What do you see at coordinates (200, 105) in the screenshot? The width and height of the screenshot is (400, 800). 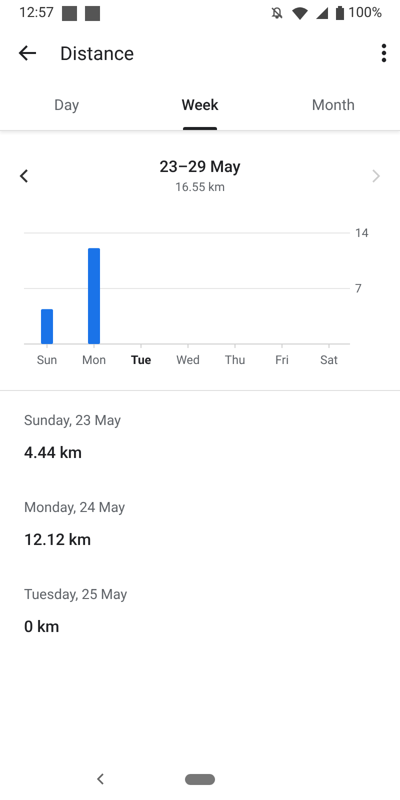 I see `tab: Week` at bounding box center [200, 105].